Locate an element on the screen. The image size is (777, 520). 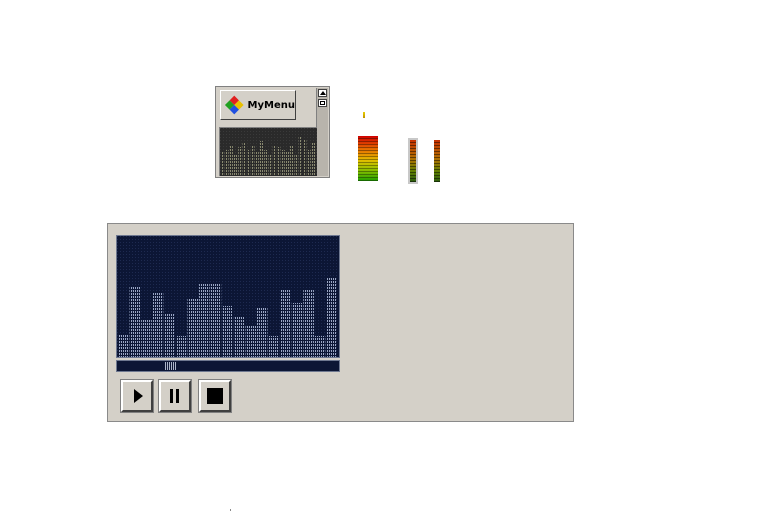
mini-spectrum-display is located at coordinates (268, 151).